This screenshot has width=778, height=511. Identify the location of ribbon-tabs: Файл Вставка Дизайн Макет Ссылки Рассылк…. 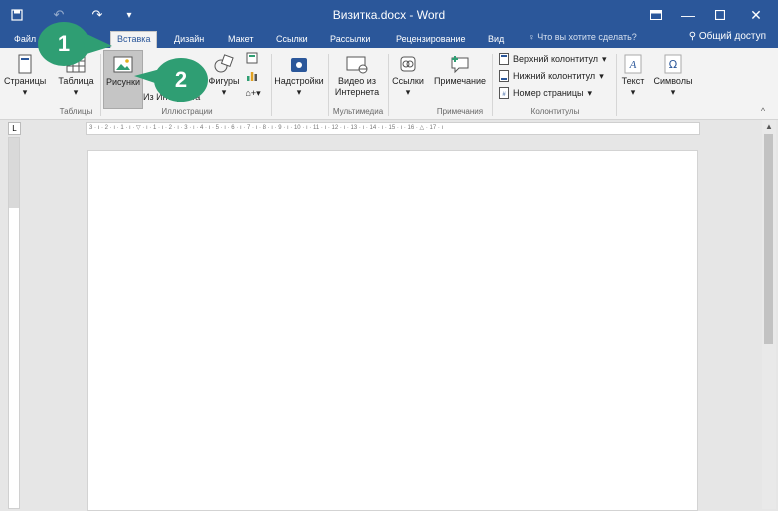
(389, 39).